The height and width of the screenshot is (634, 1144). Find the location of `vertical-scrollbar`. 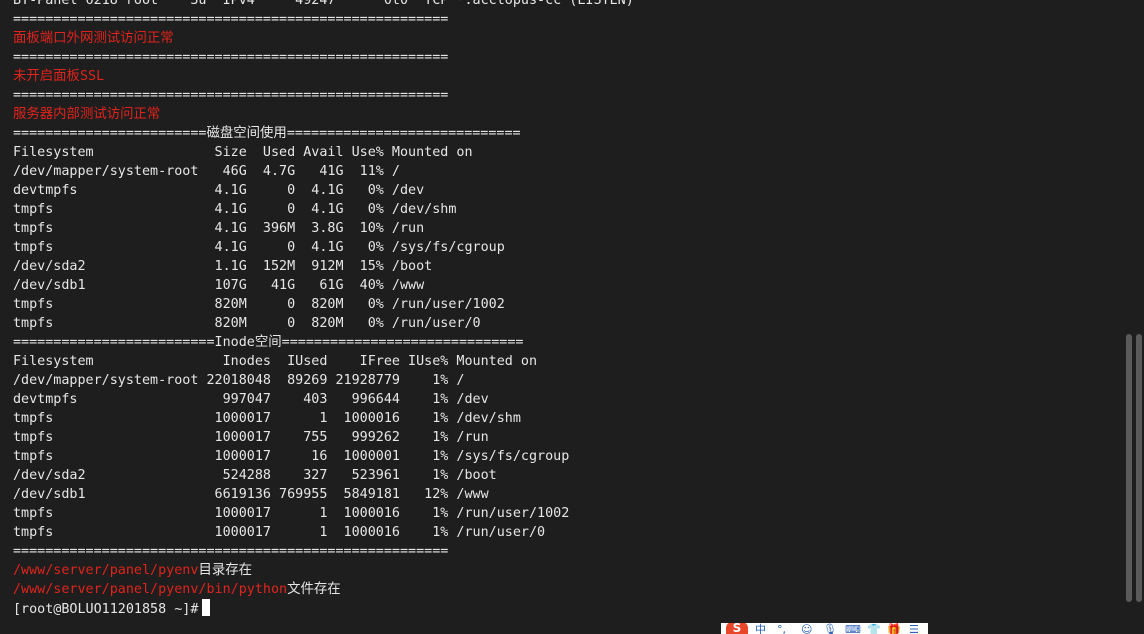

vertical-scrollbar is located at coordinates (1129, 317).